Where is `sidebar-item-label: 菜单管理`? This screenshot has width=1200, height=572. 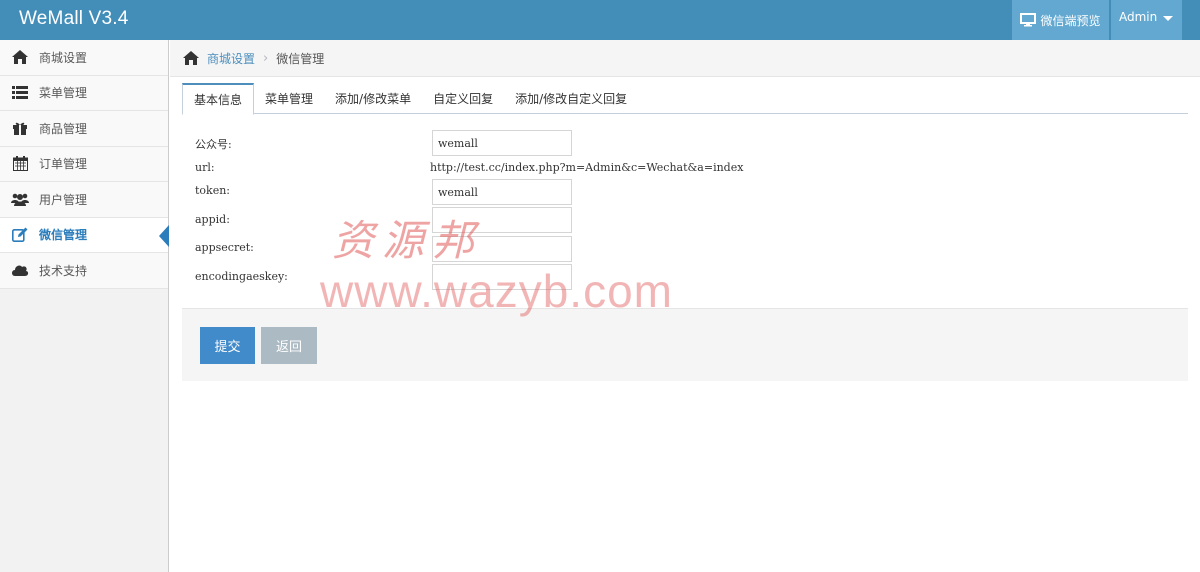 sidebar-item-label: 菜单管理 is located at coordinates (63, 93).